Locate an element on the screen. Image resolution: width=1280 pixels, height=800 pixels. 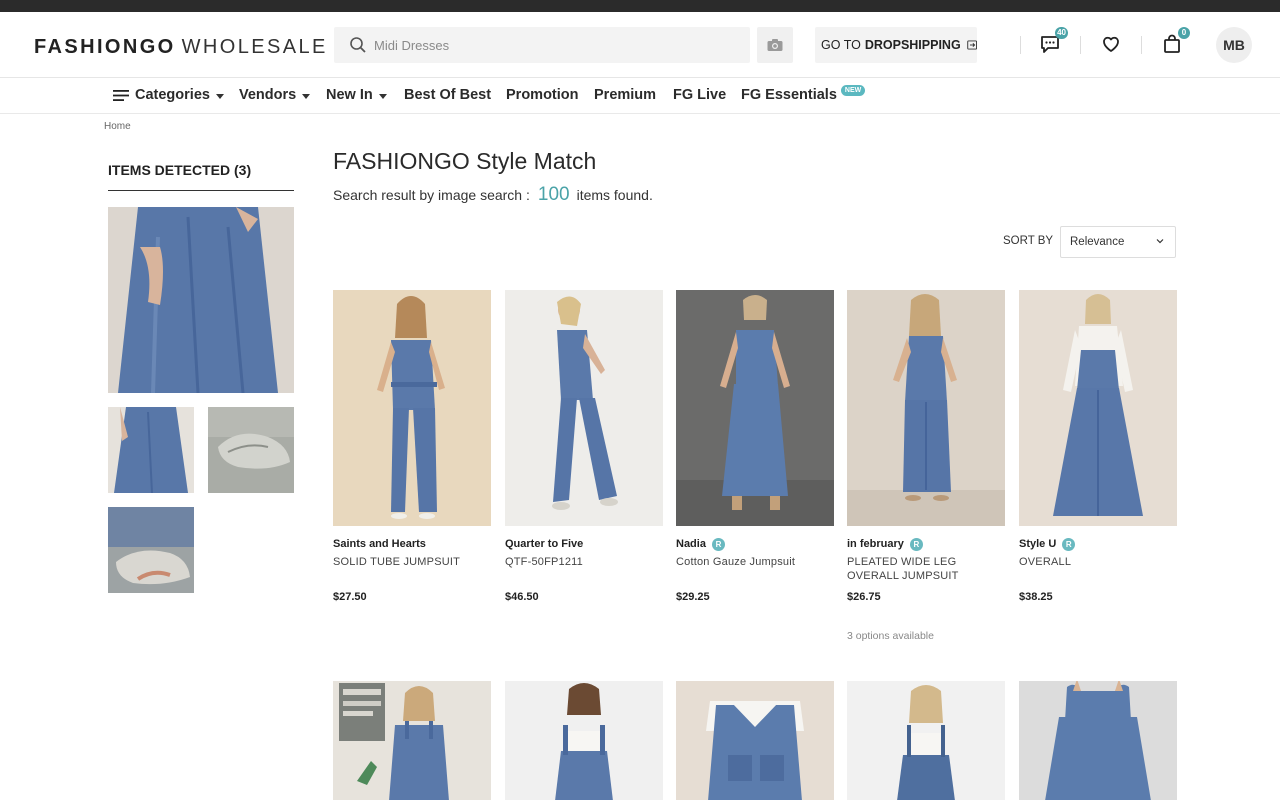
new-badge: NEW is located at coordinates (853, 90).